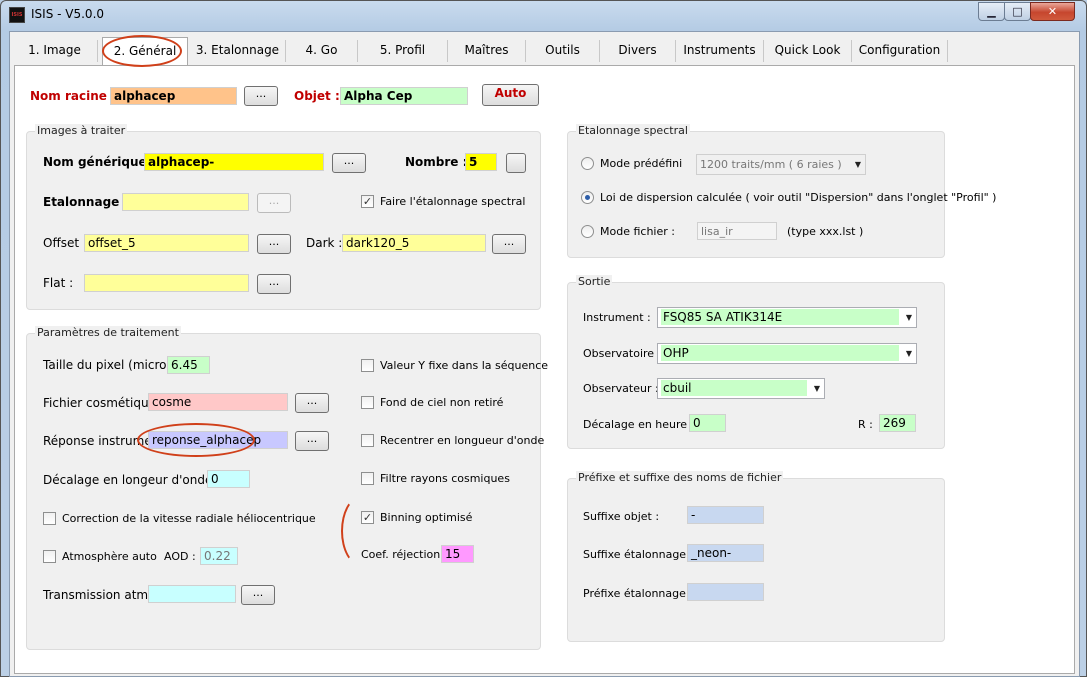 This screenshot has width=1087, height=677. What do you see at coordinates (991, 11) in the screenshot?
I see `minimize-button: ▁` at bounding box center [991, 11].